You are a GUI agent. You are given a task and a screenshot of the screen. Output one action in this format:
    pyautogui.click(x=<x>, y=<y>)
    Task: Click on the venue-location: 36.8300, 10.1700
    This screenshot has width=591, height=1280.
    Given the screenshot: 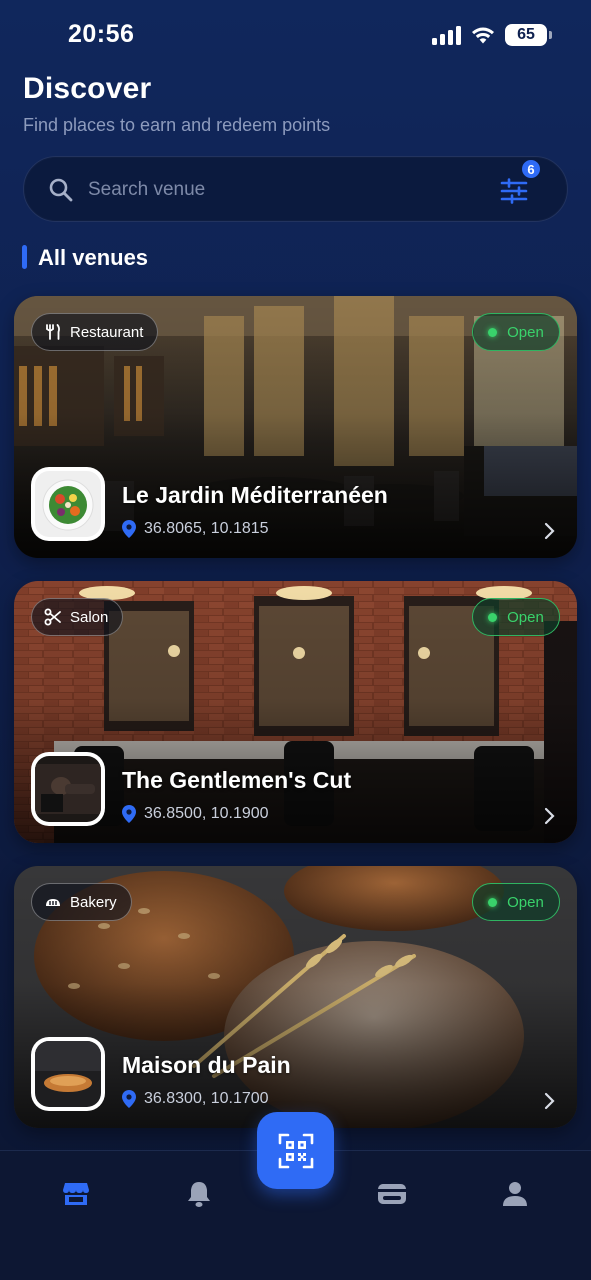 What is the action you would take?
    pyautogui.click(x=195, y=1099)
    